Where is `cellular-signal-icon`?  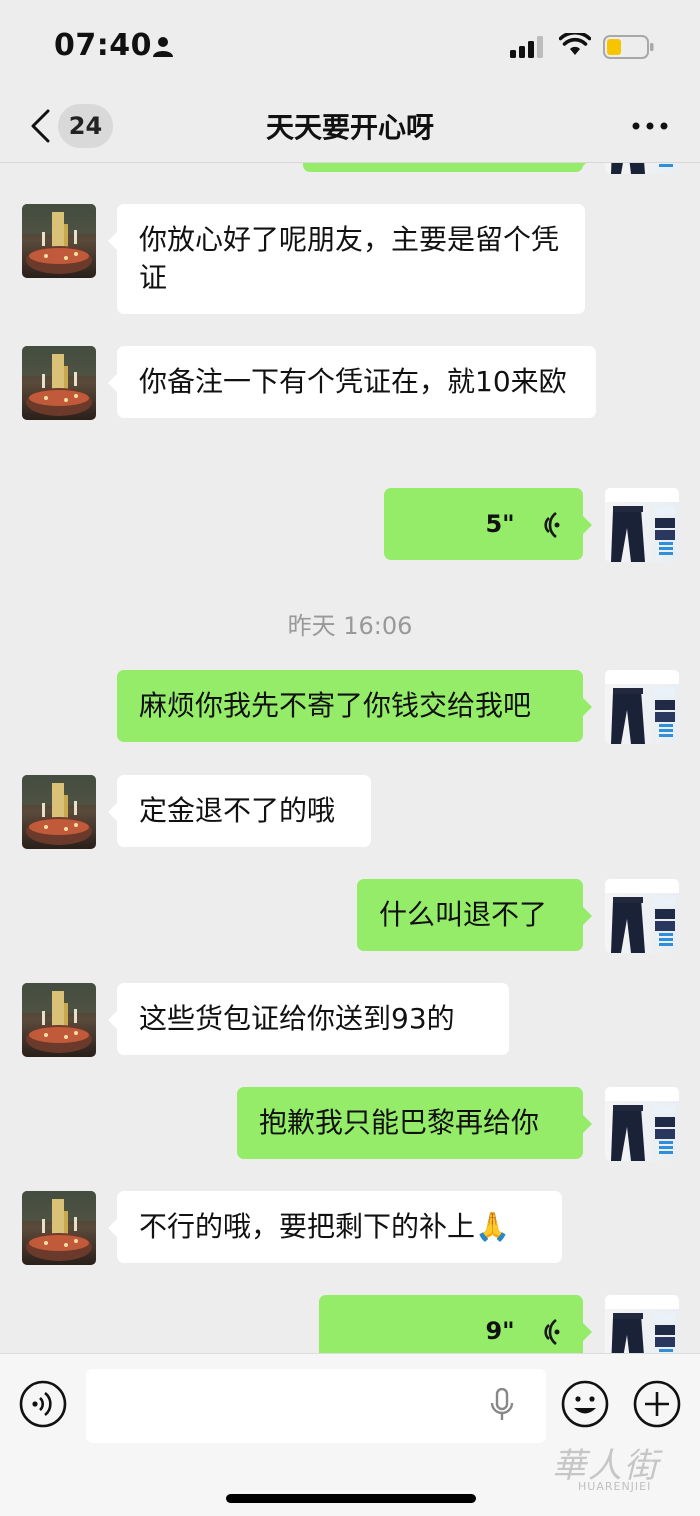 cellular-signal-icon is located at coordinates (526, 47).